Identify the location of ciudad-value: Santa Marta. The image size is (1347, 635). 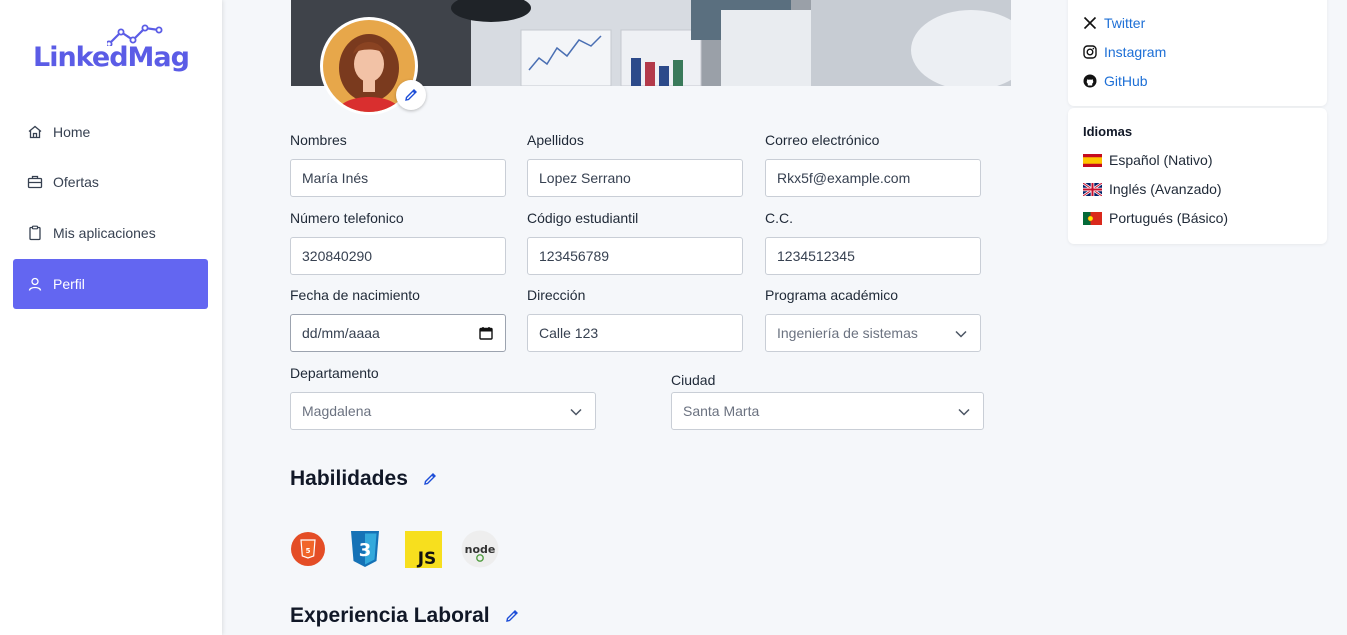
(721, 411).